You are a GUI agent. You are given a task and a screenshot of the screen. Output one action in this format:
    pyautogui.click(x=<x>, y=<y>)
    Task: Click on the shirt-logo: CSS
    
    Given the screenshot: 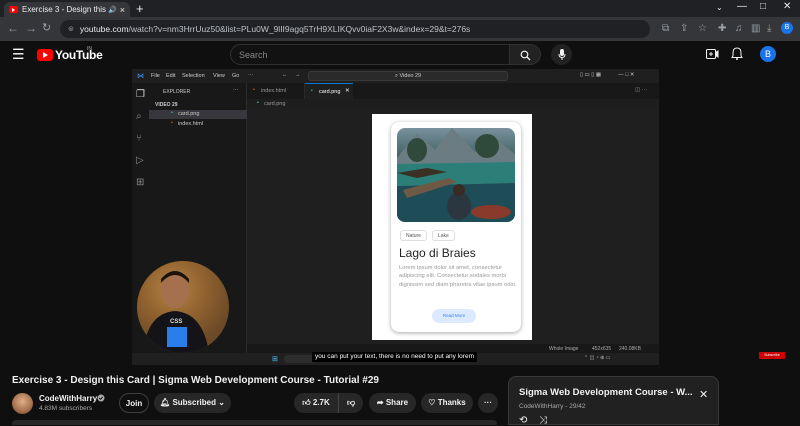 What is the action you would take?
    pyautogui.click(x=176, y=322)
    